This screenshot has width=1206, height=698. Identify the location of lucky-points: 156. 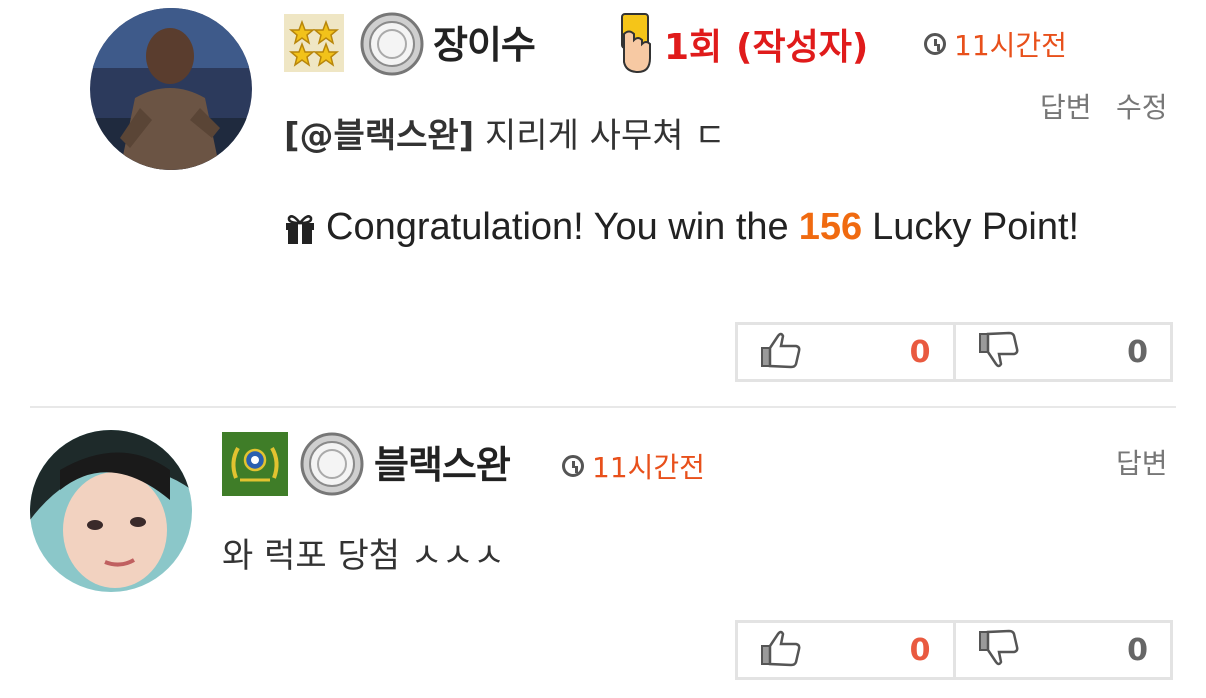
(830, 227).